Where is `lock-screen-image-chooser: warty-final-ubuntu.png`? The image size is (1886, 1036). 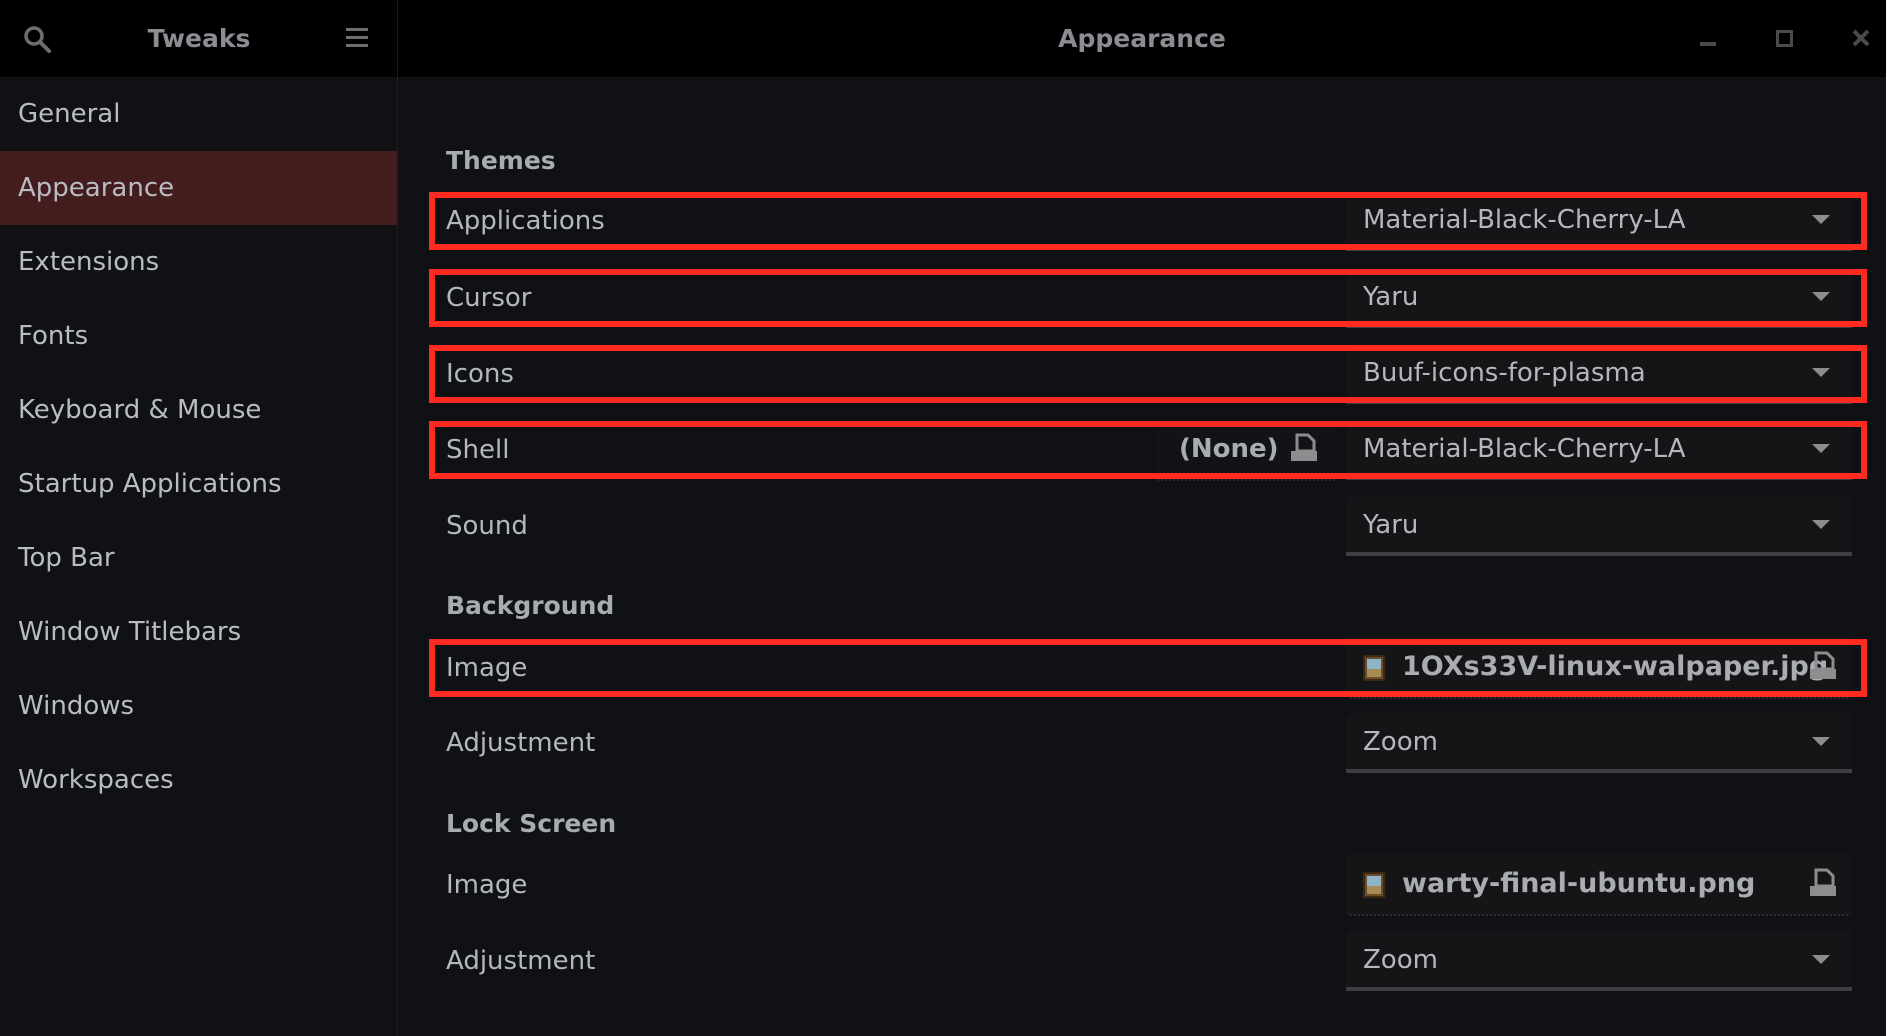 lock-screen-image-chooser: warty-final-ubuntu.png is located at coordinates (1599, 885).